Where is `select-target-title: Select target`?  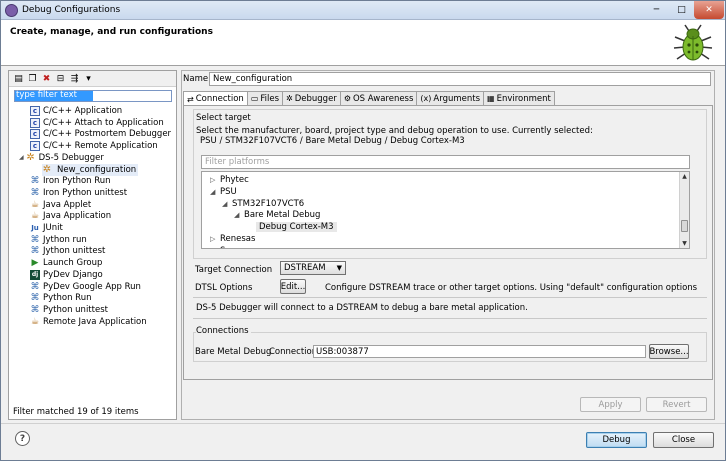
select-target-title: Select target is located at coordinates (223, 118).